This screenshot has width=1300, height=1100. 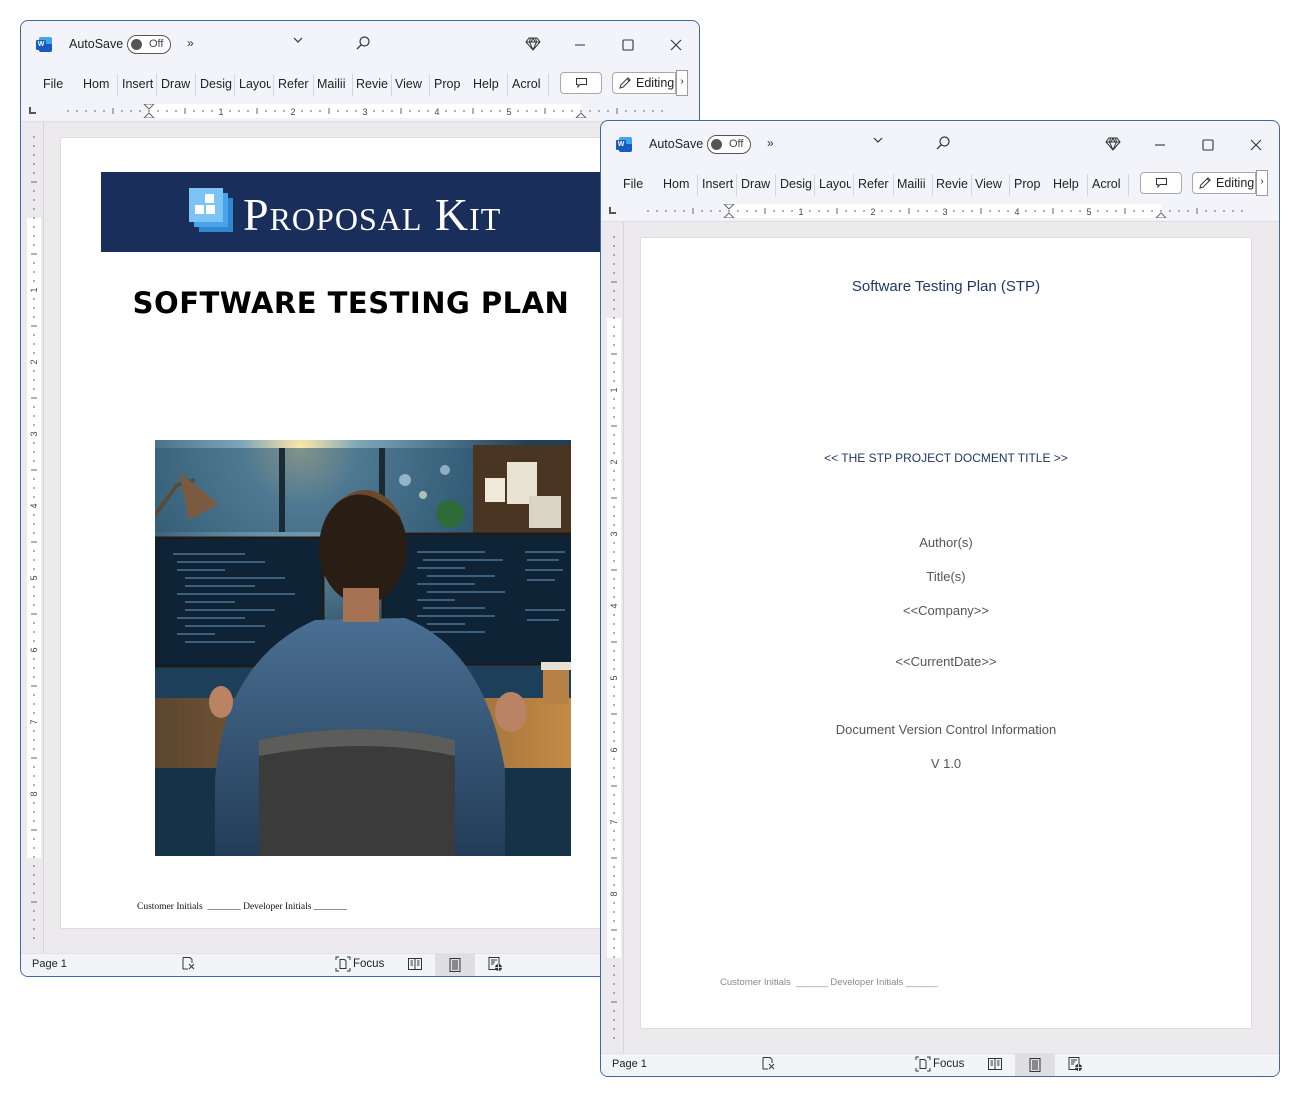 What do you see at coordinates (211, 210) in the screenshot?
I see `proposal-kit-logo-icon` at bounding box center [211, 210].